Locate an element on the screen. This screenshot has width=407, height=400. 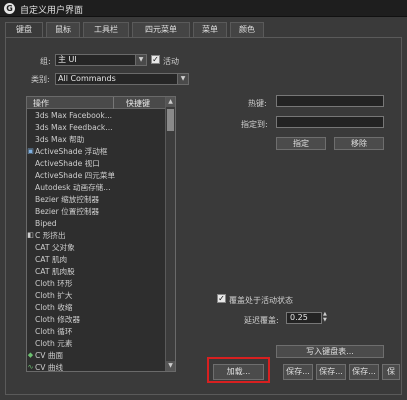
annotation-highlight-box is located at coordinates (238, 370).